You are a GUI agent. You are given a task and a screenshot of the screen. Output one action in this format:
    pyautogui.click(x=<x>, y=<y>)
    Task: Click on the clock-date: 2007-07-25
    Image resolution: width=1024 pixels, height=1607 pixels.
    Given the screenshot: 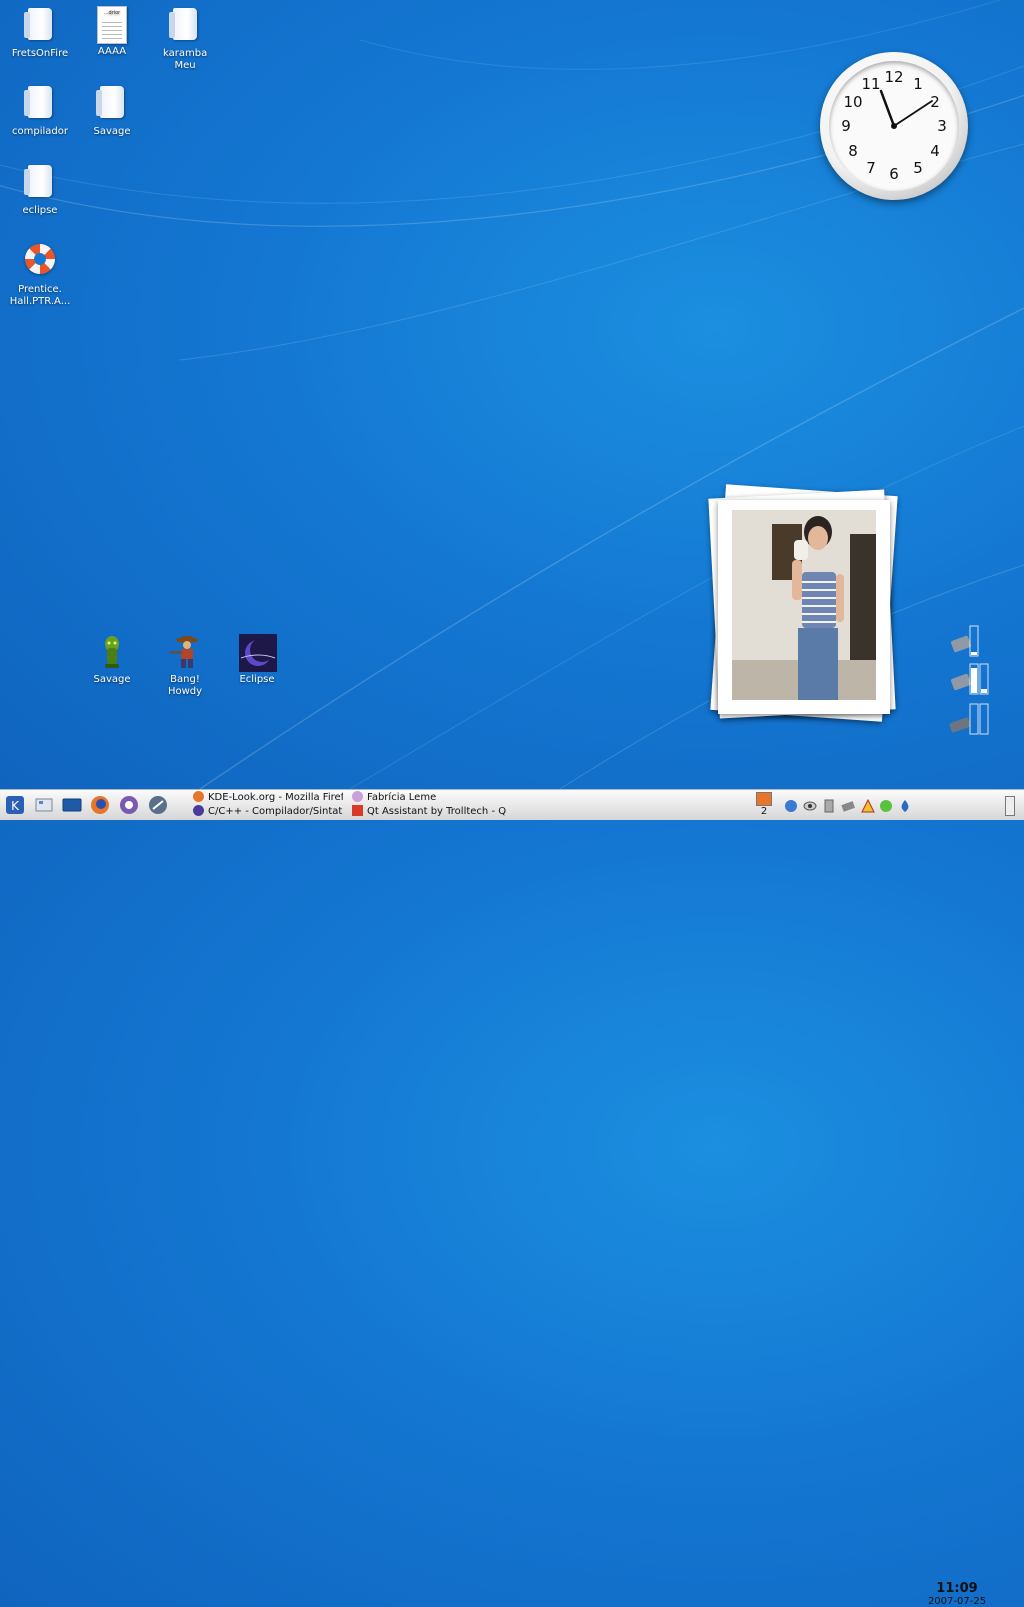 What is the action you would take?
    pyautogui.click(x=957, y=1601)
    